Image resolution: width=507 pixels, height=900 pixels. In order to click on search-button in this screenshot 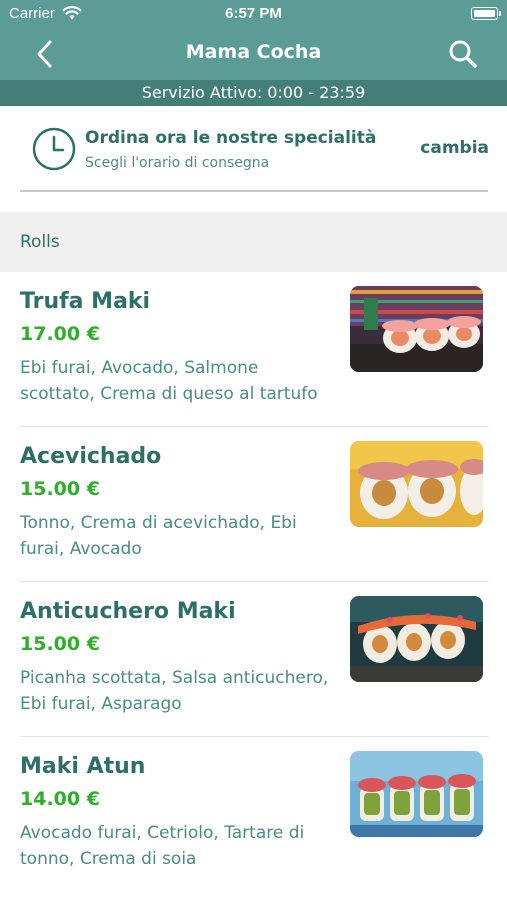, I will do `click(463, 54)`.